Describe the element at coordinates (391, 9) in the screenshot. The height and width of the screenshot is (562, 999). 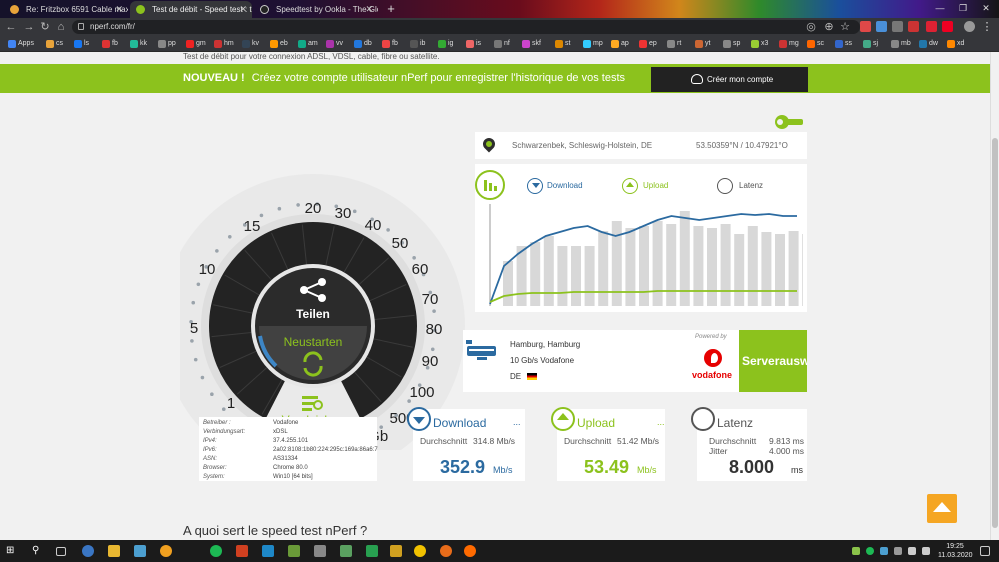
I see `new-tab-button: +` at that location.